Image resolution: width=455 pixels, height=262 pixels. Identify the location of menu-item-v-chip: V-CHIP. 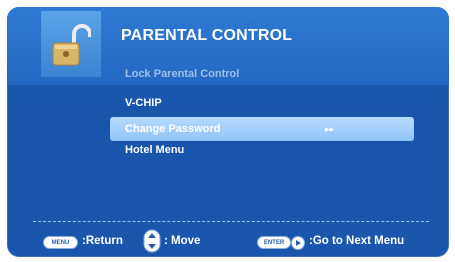
(262, 103).